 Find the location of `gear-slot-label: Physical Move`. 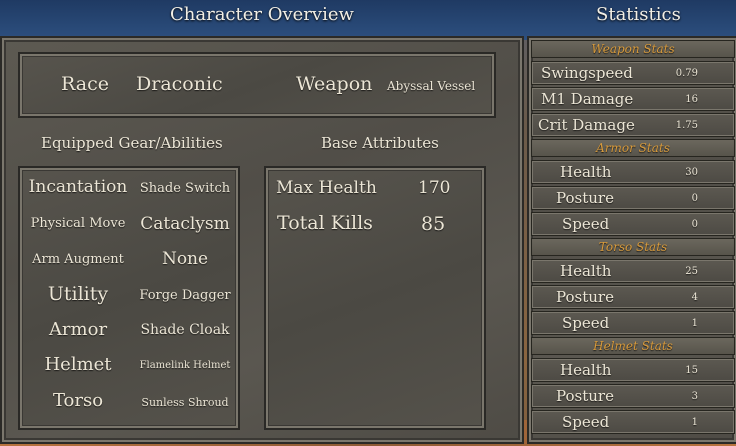

gear-slot-label: Physical Move is located at coordinates (78, 223).